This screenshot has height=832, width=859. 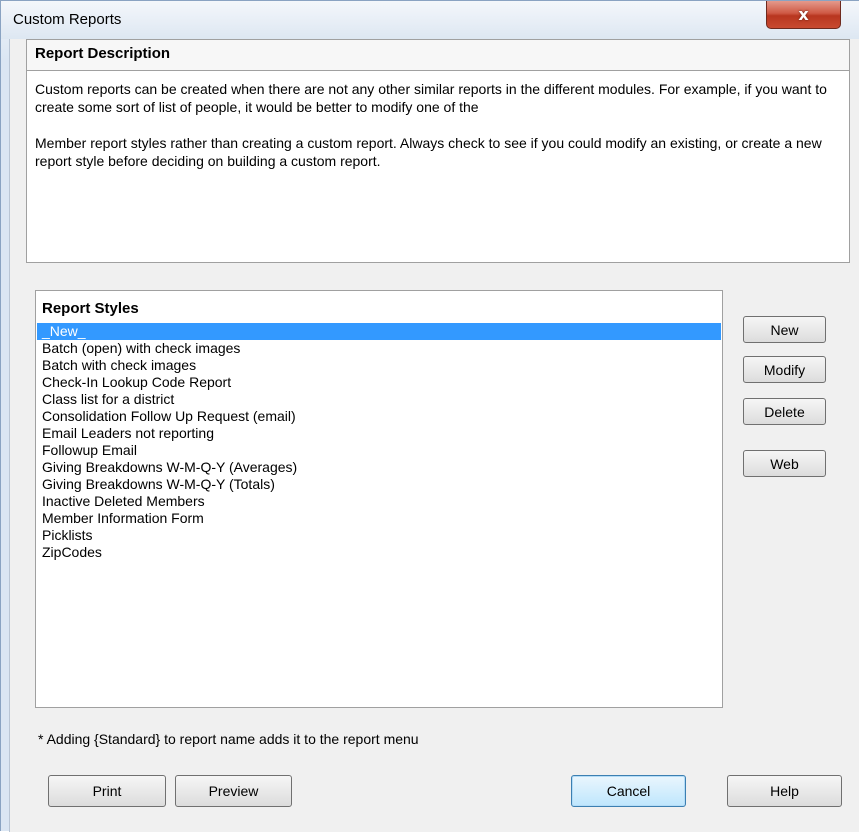 I want to click on list-item: Batch (open) with check images, so click(x=379, y=348).